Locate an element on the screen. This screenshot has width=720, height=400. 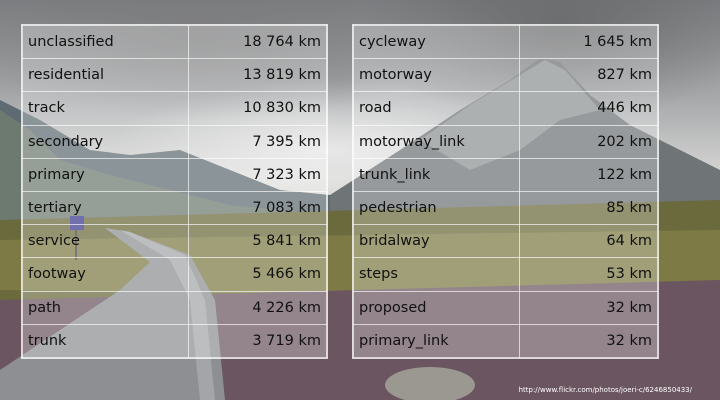
table-row: service 5 841 km is located at coordinates (174, 241).